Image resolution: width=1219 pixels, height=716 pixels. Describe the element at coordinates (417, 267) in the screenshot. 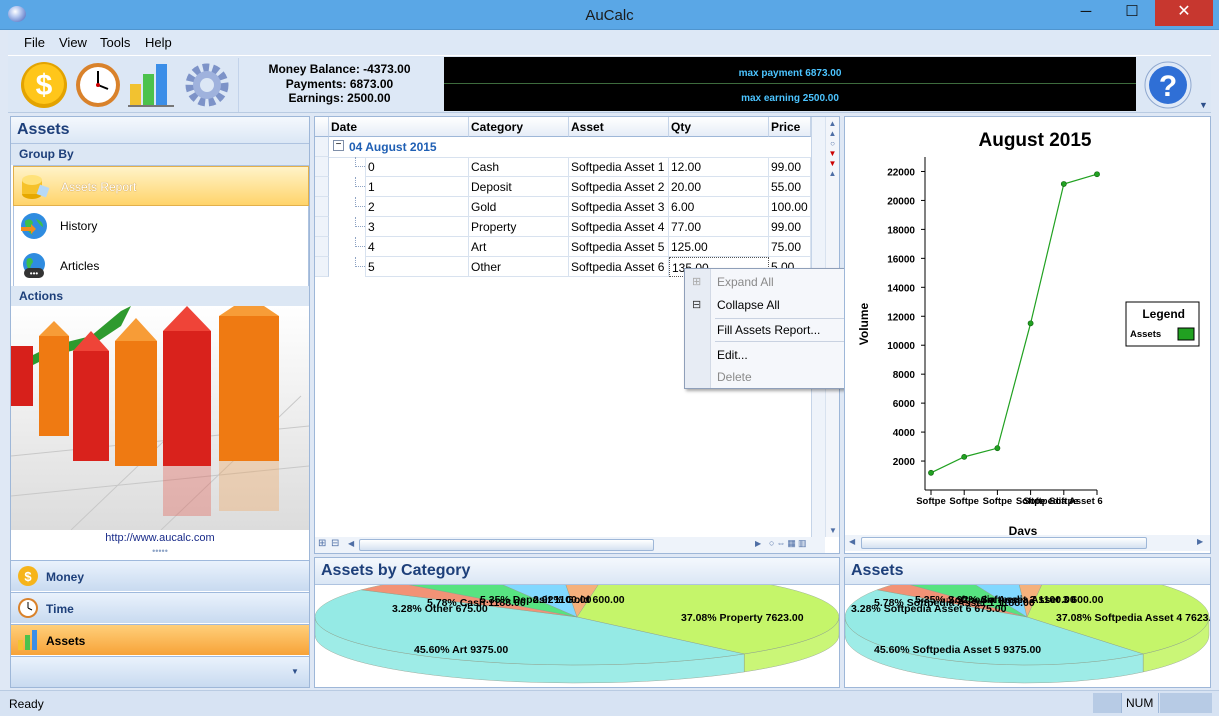

I see `grid-cell: 5` at that location.